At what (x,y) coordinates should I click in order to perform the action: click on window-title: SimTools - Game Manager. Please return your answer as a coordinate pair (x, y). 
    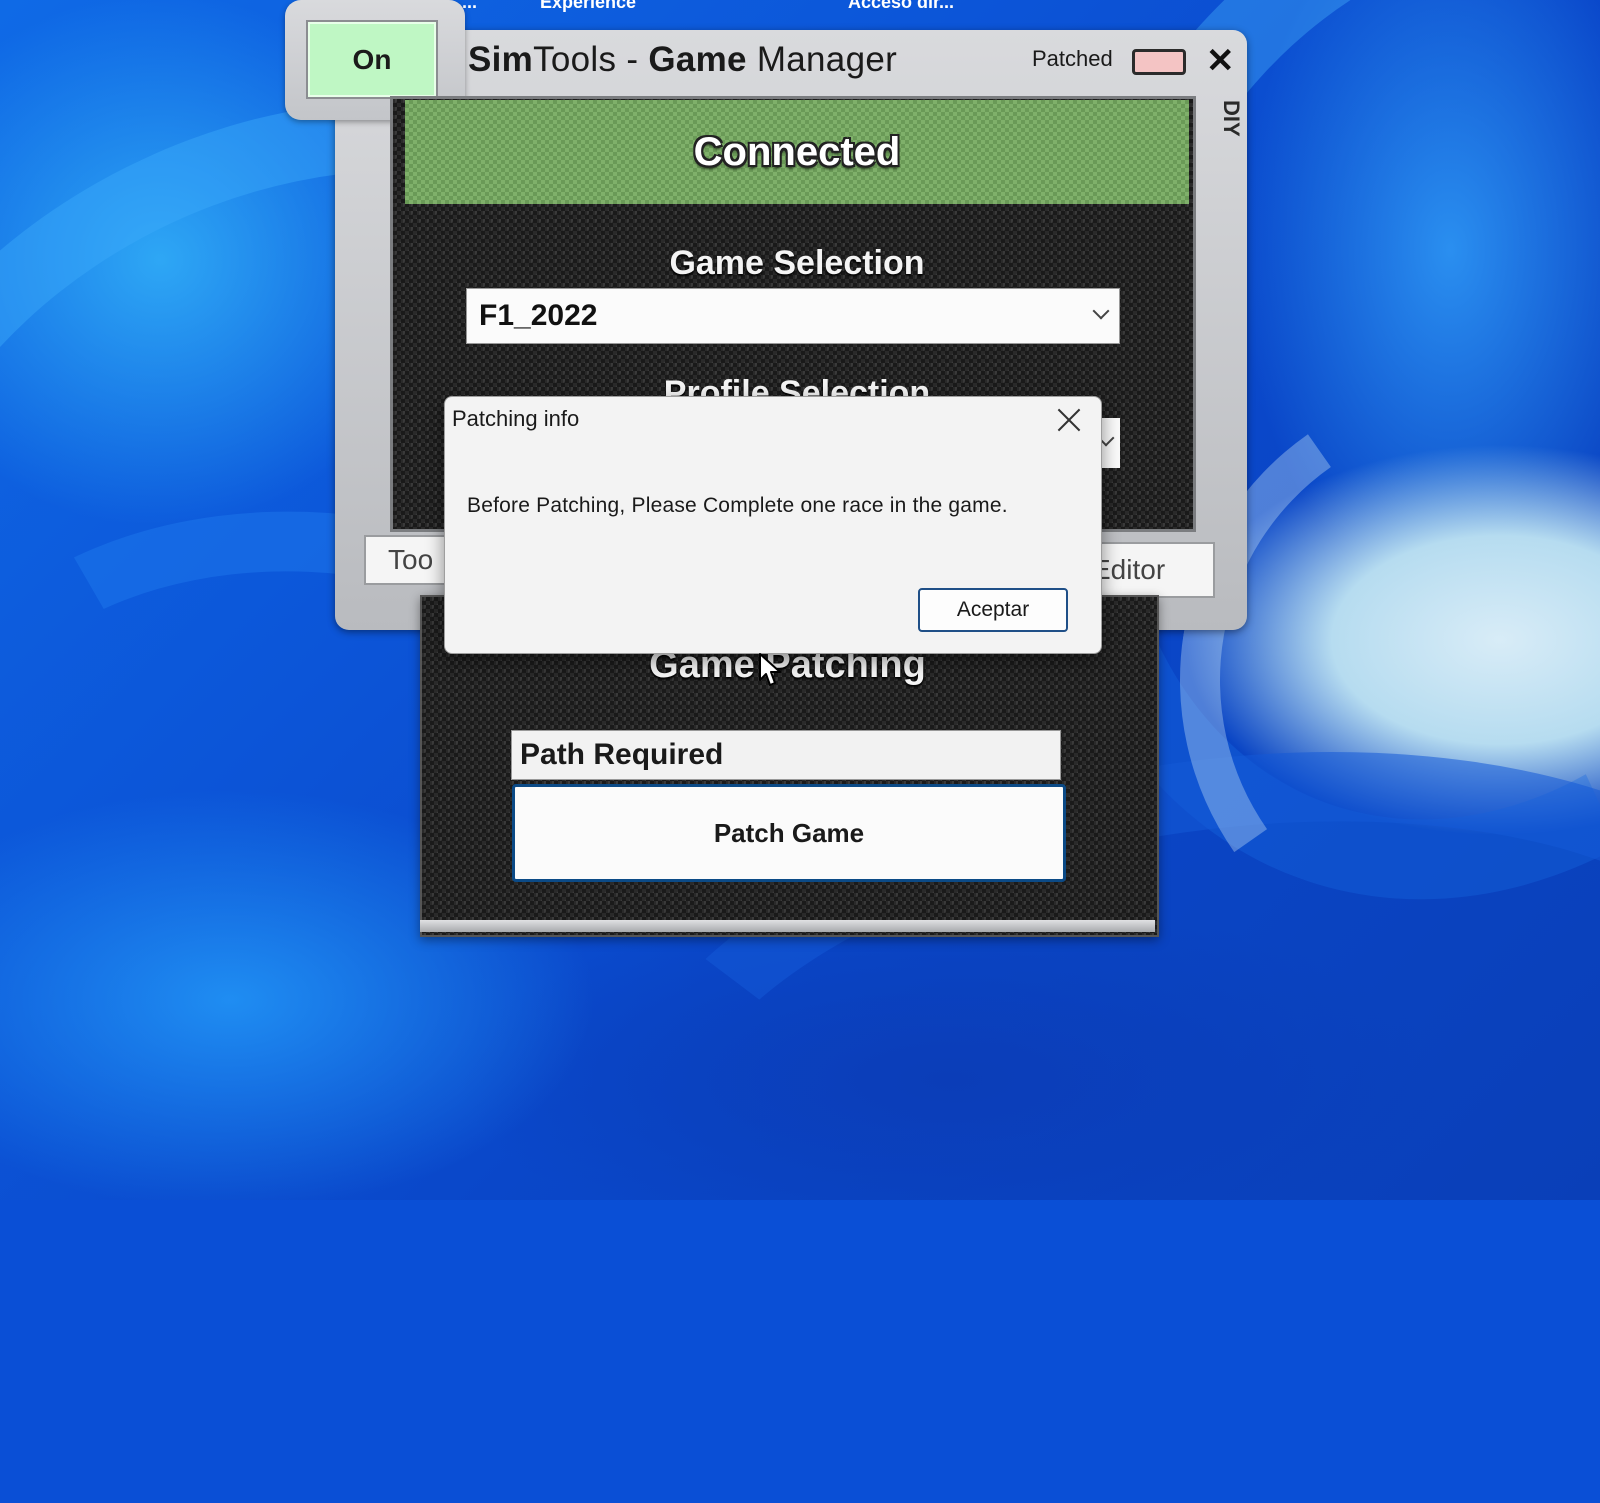
    Looking at the image, I should click on (683, 59).